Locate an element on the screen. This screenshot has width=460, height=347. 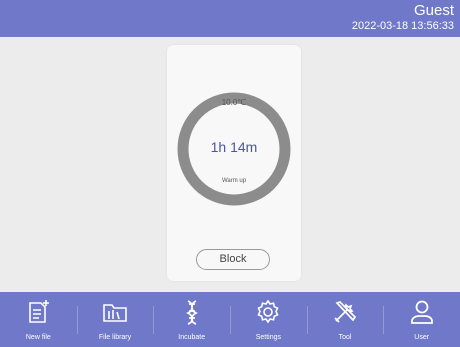
top-bar: Guest 2022-03-18 13:56:33 is located at coordinates (230, 18).